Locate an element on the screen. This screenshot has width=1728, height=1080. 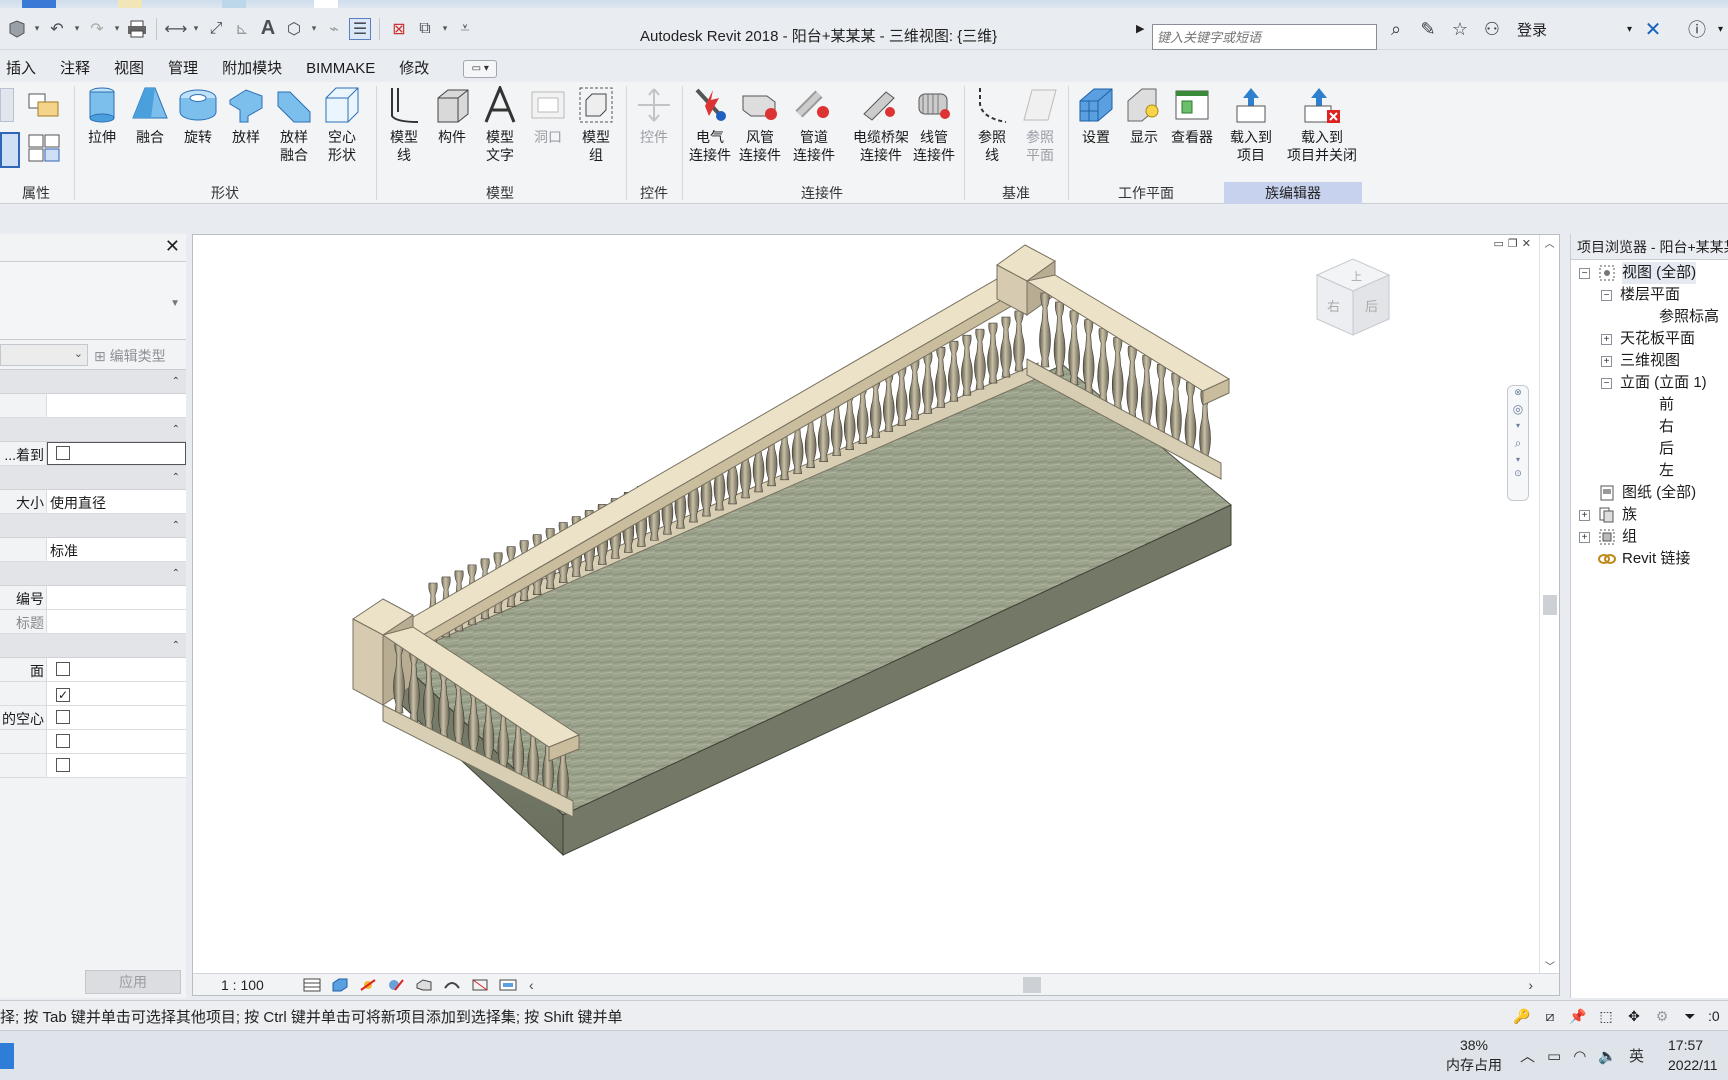
tree-views-all: − 视图 (全部) is located at coordinates (1638, 273).